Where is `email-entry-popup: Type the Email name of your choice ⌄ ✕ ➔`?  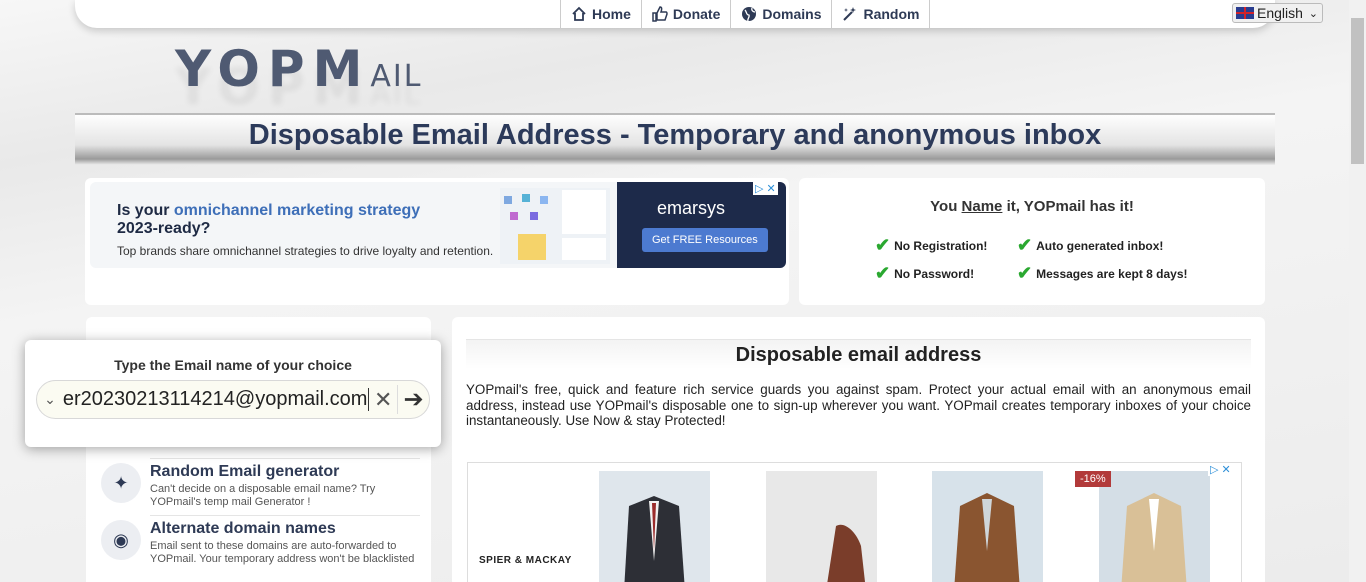
email-entry-popup: Type the Email name of your choice ⌄ ✕ ➔ is located at coordinates (233, 393).